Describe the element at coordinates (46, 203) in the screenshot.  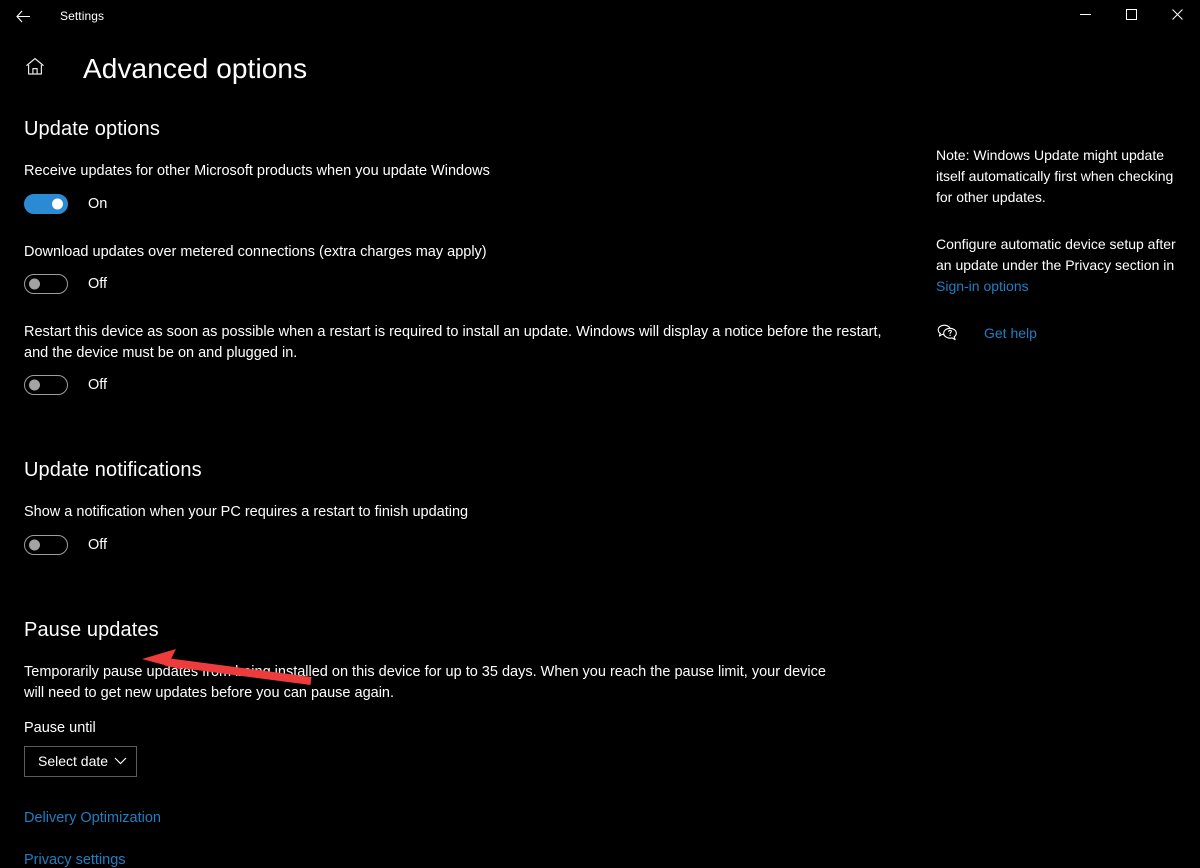
I see `toggle-receive-updates-other-products` at that location.